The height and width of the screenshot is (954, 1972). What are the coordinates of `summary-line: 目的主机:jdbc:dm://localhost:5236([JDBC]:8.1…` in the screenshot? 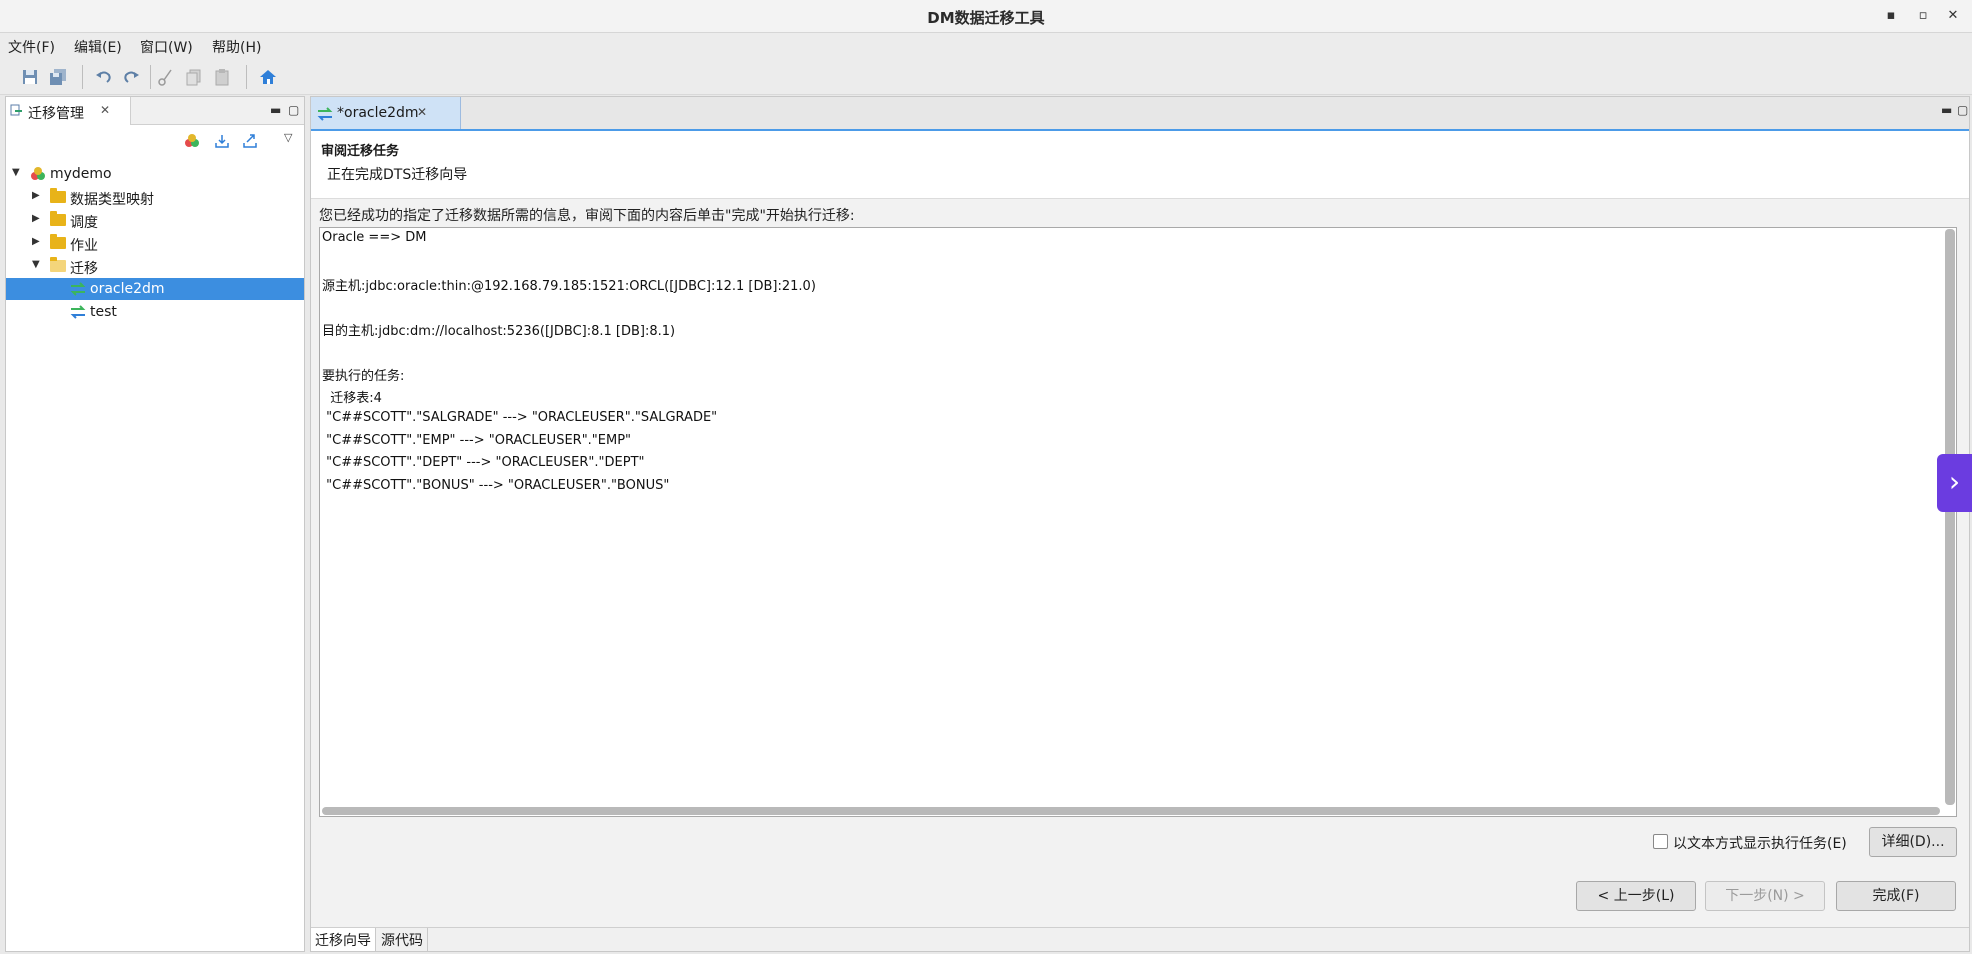 It's located at (499, 331).